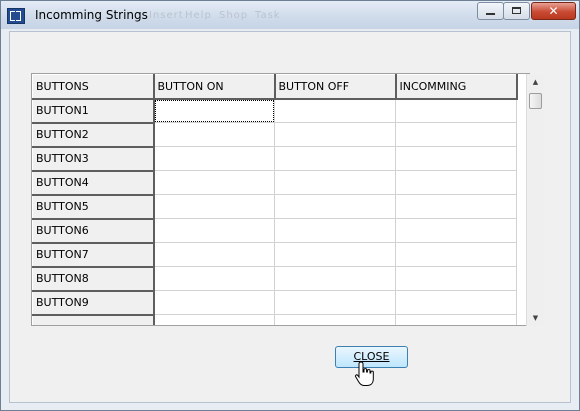  I want to click on hand-cursor-icon, so click(364, 373).